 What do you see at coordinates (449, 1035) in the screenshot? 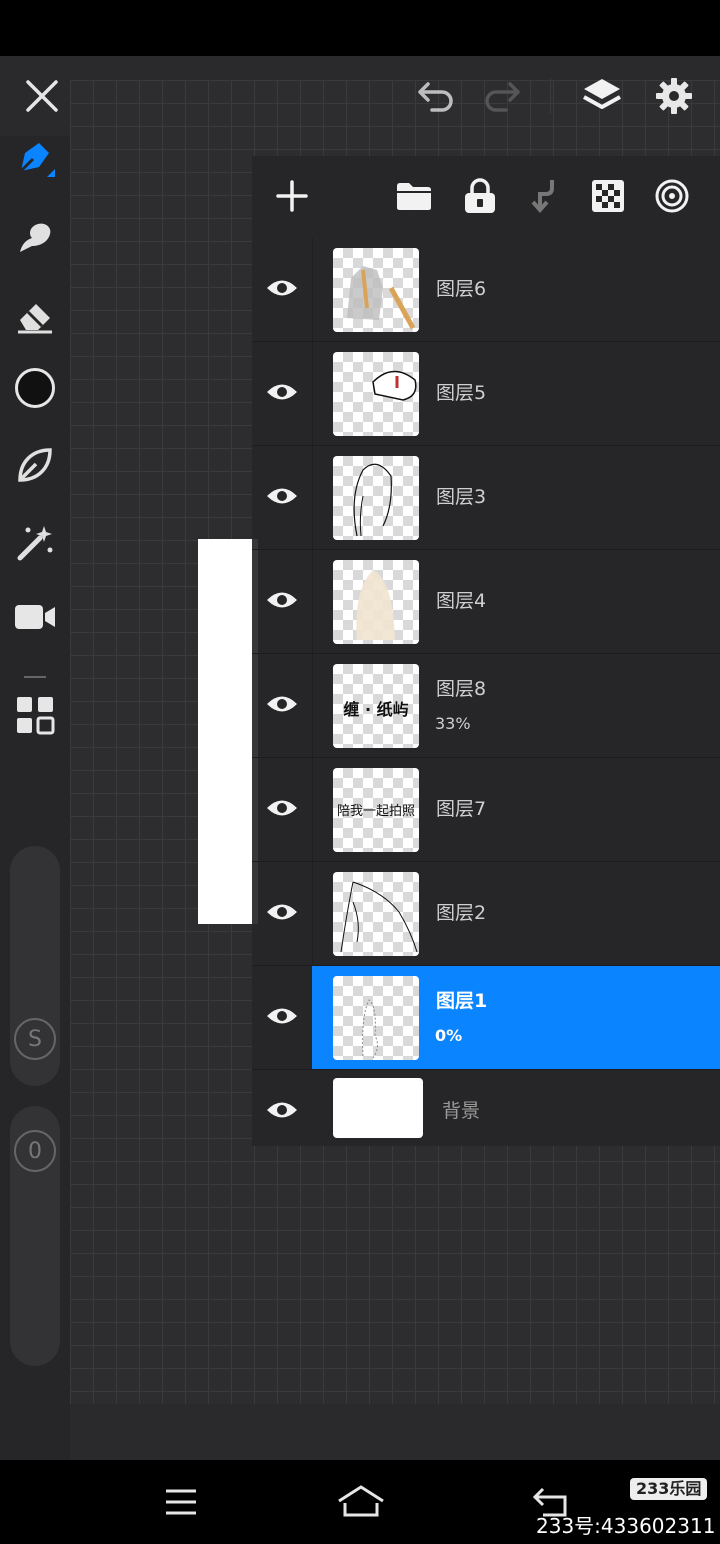
I see `layer-opacity: 0%` at bounding box center [449, 1035].